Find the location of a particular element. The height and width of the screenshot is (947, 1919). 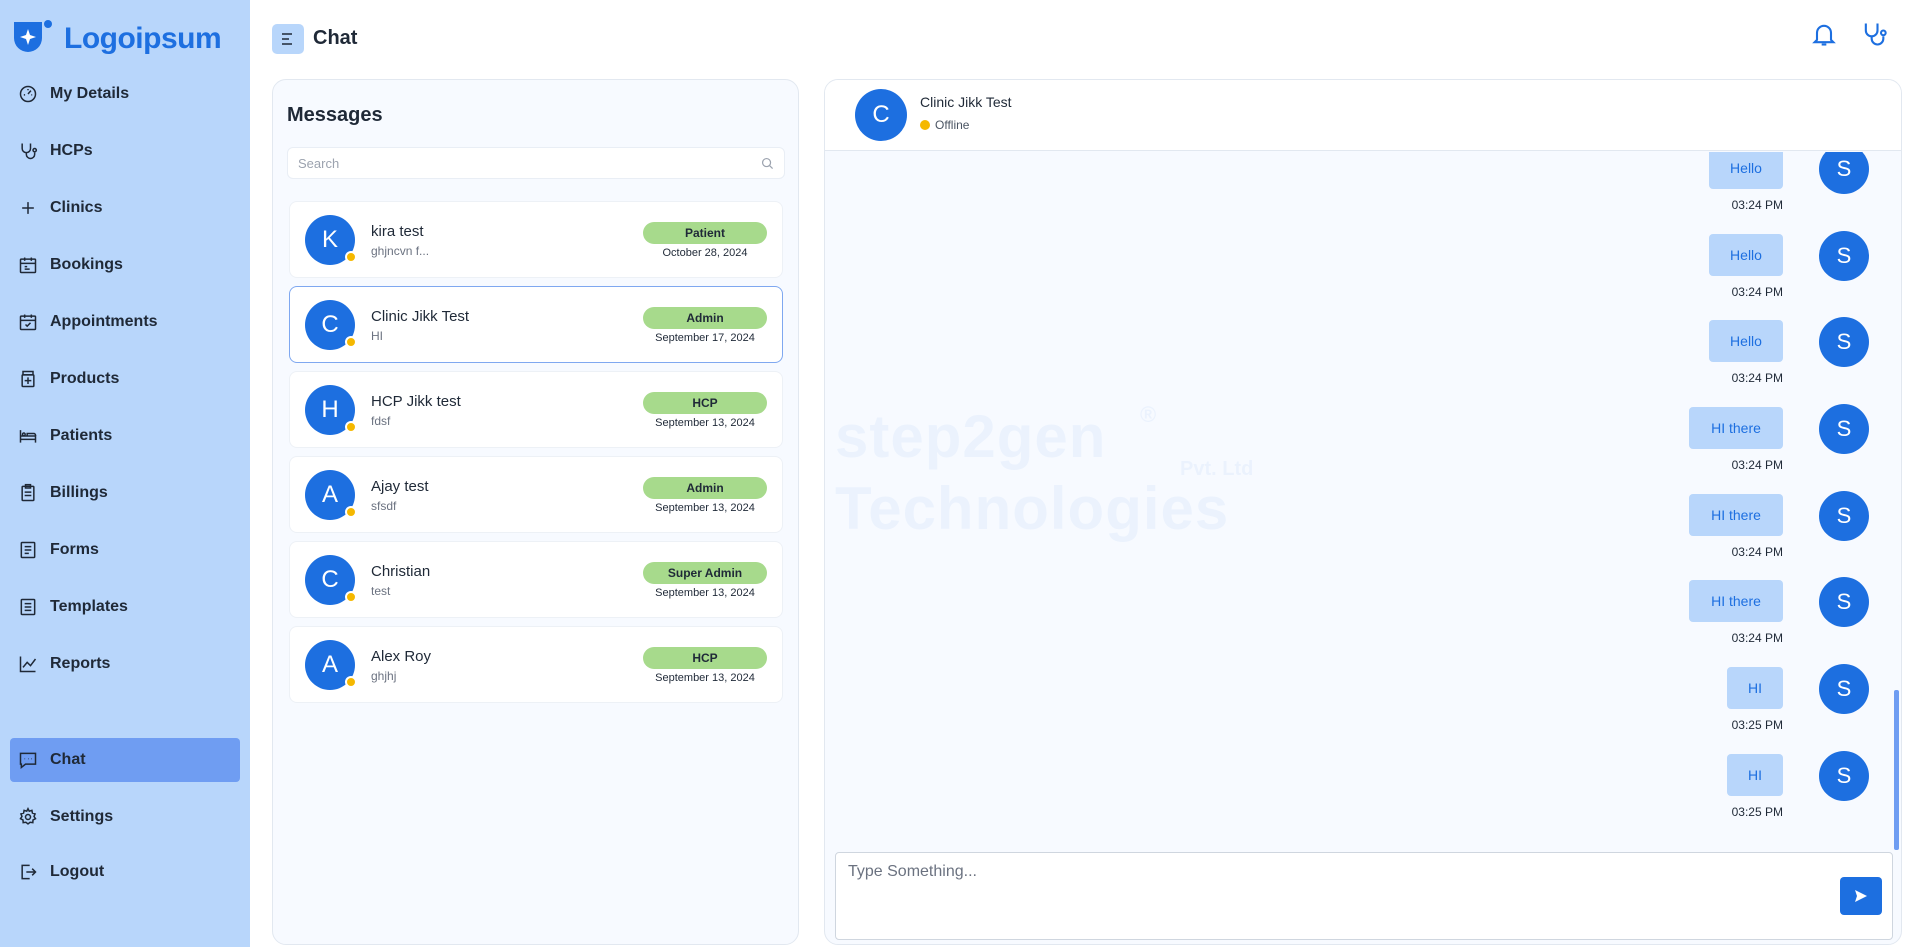

sidebar-item-templates: Templates is located at coordinates (125, 607).